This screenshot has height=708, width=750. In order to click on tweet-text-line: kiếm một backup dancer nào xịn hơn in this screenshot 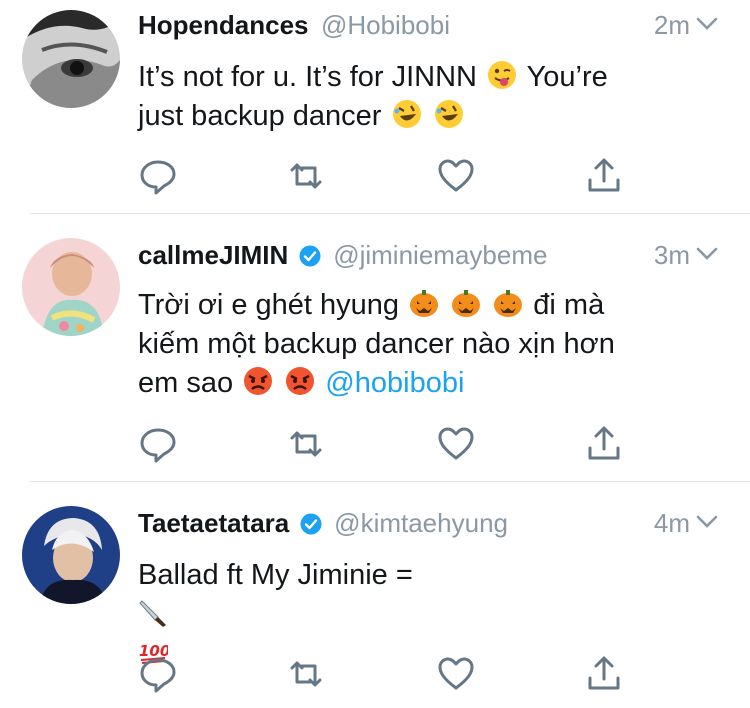, I will do `click(376, 344)`.